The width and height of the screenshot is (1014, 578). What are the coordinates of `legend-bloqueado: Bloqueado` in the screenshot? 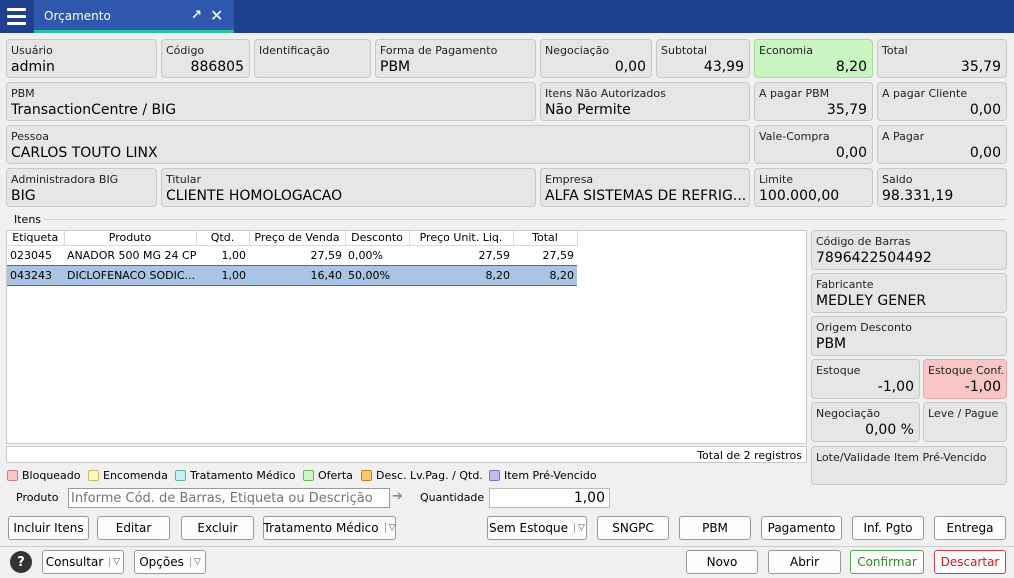 It's located at (44, 475).